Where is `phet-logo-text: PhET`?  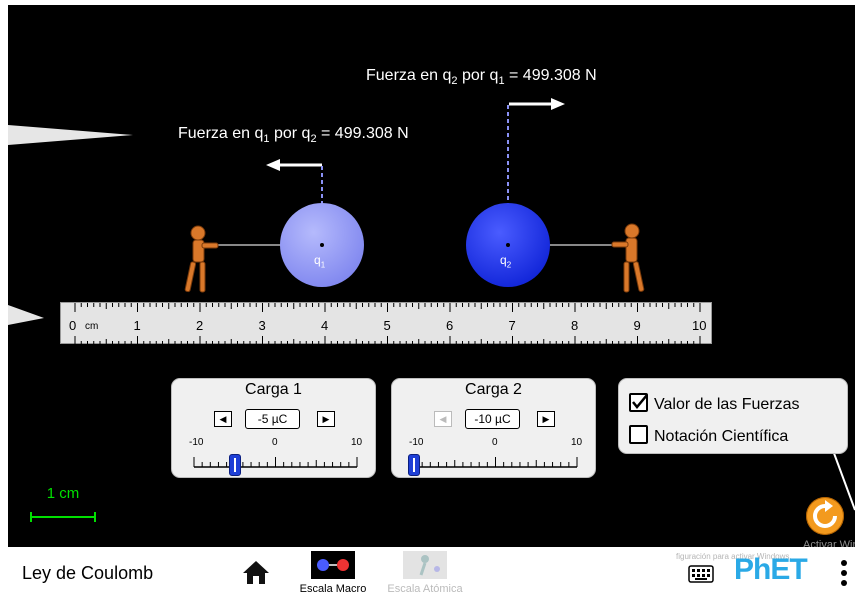 phet-logo-text: PhET is located at coordinates (771, 569).